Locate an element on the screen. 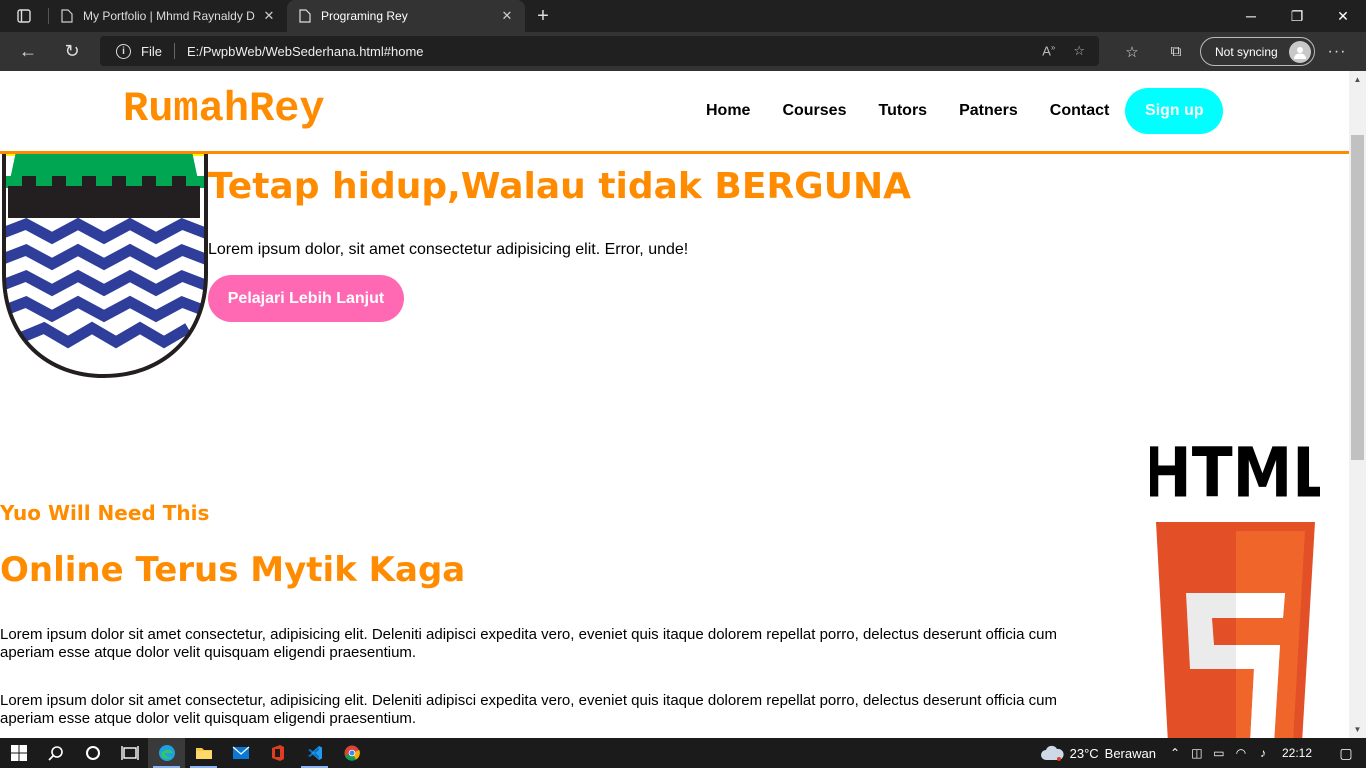  tab-actions-icon is located at coordinates (24, 16).